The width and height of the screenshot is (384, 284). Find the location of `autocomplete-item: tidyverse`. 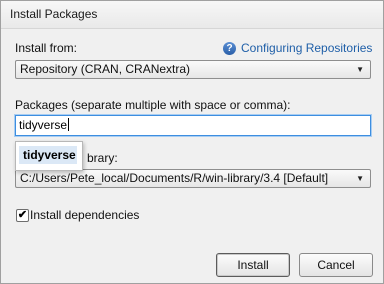

autocomplete-item: tidyverse is located at coordinates (48, 155).